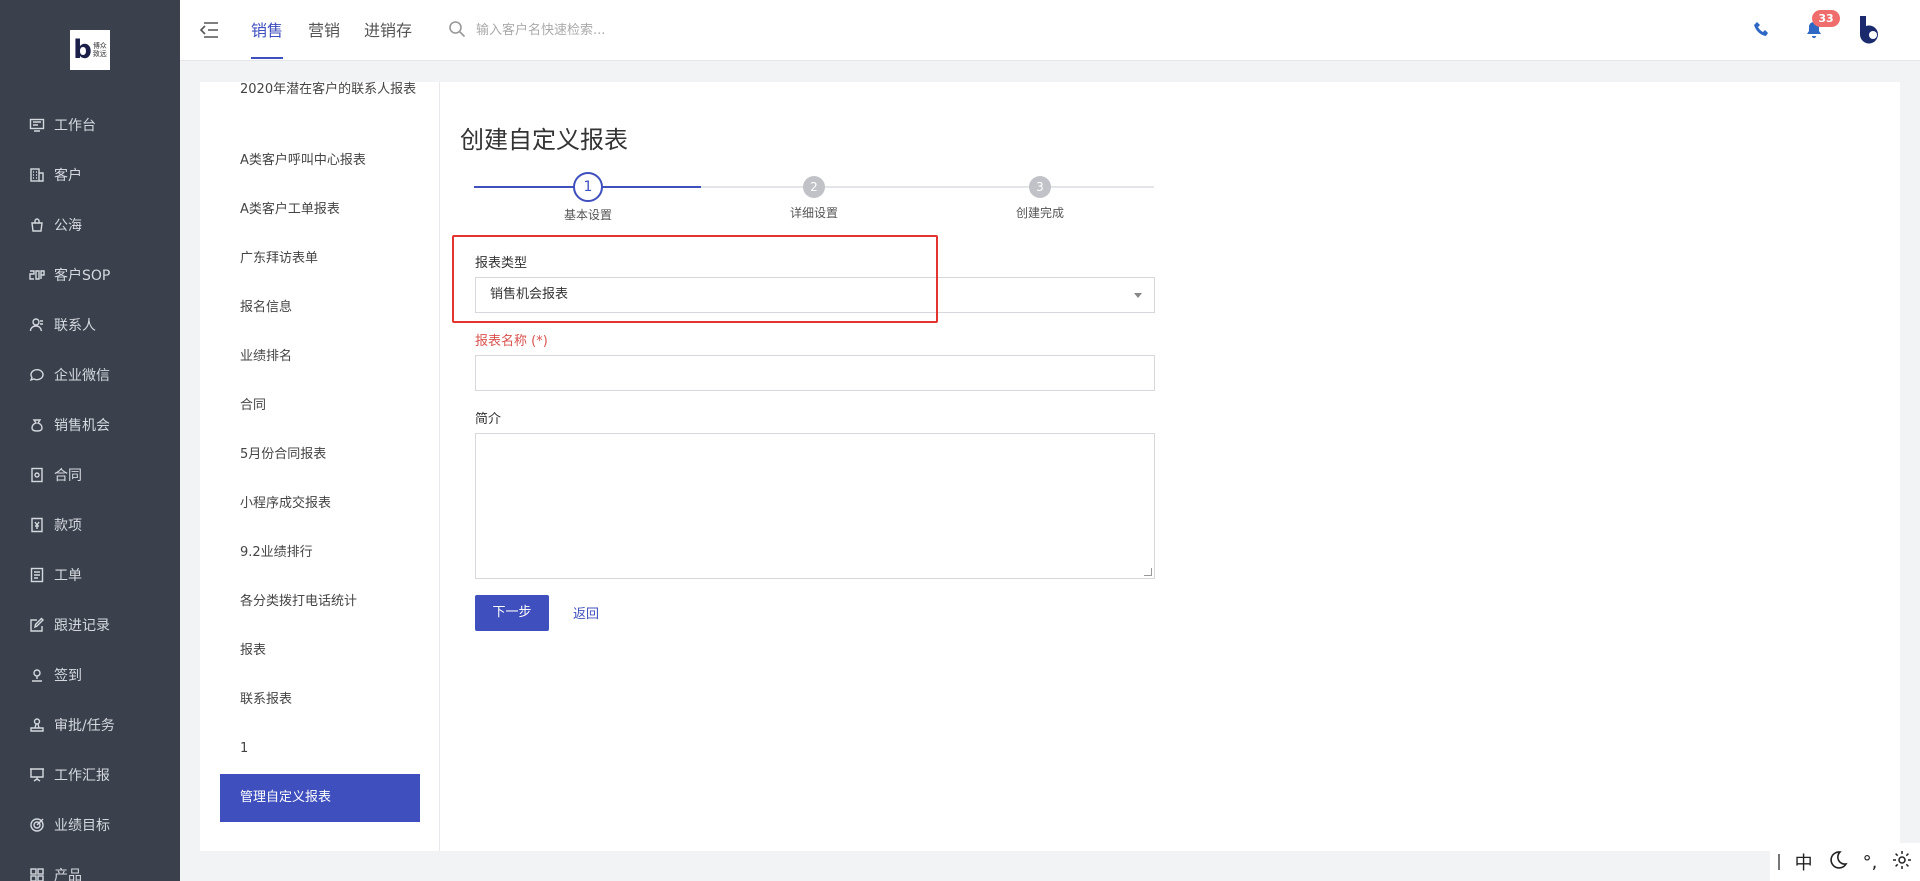 The width and height of the screenshot is (1920, 881). I want to click on nav-item-wecom: 企业微信, so click(90, 375).